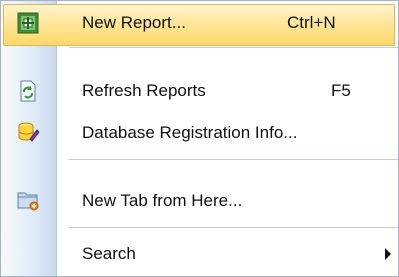  Describe the element at coordinates (28, 23) in the screenshot. I see `new-report-icon` at that location.